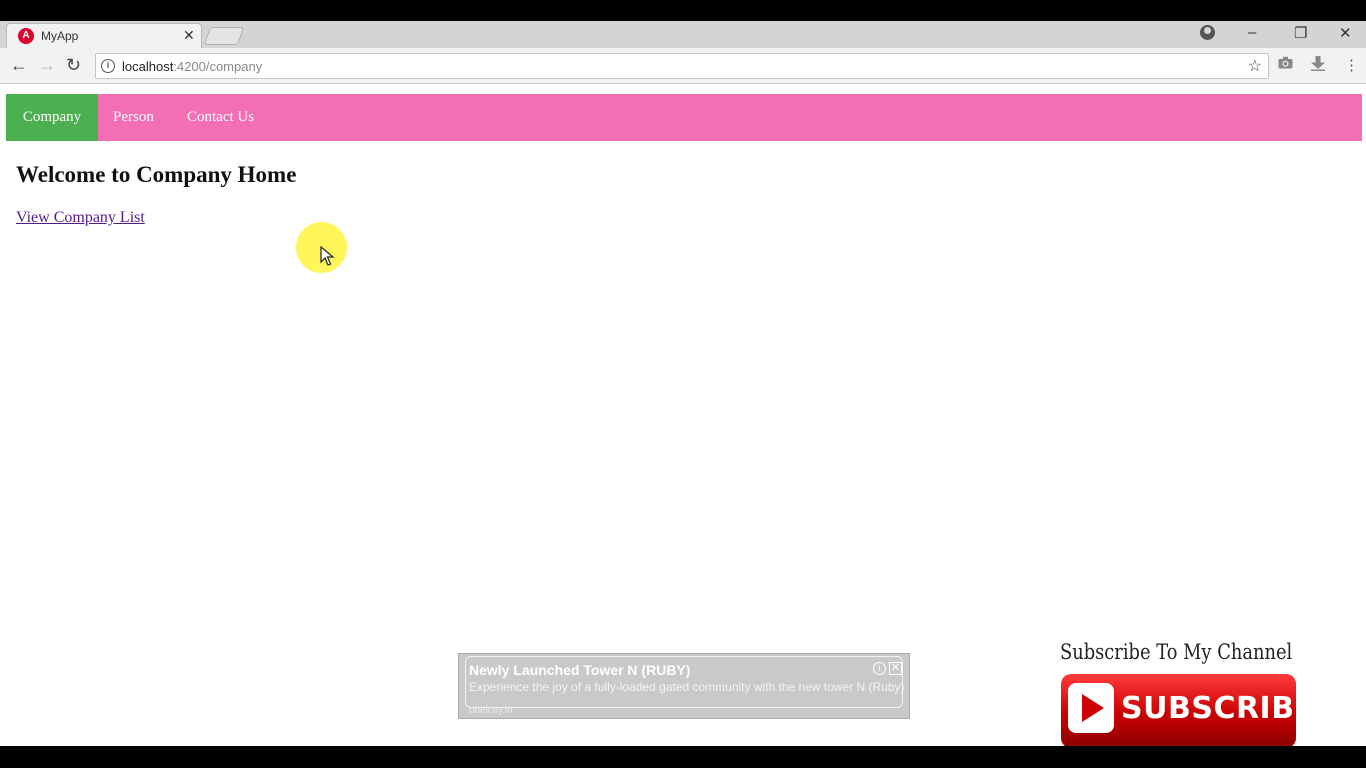 The image size is (1366, 768). What do you see at coordinates (579, 670) in the screenshot?
I see `ad-title: Newly Launched Tower N (RUBY)` at bounding box center [579, 670].